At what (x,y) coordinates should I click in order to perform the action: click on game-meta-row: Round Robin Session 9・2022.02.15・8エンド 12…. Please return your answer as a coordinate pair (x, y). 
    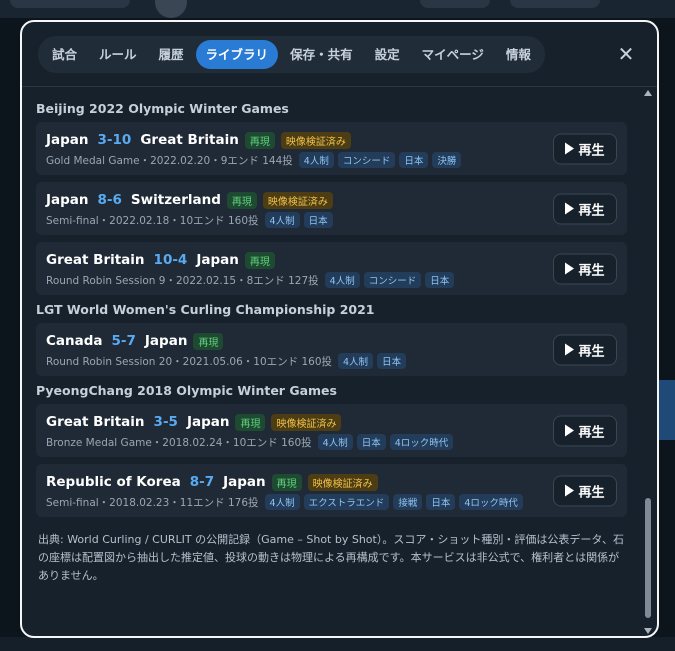
    Looking at the image, I should click on (286, 280).